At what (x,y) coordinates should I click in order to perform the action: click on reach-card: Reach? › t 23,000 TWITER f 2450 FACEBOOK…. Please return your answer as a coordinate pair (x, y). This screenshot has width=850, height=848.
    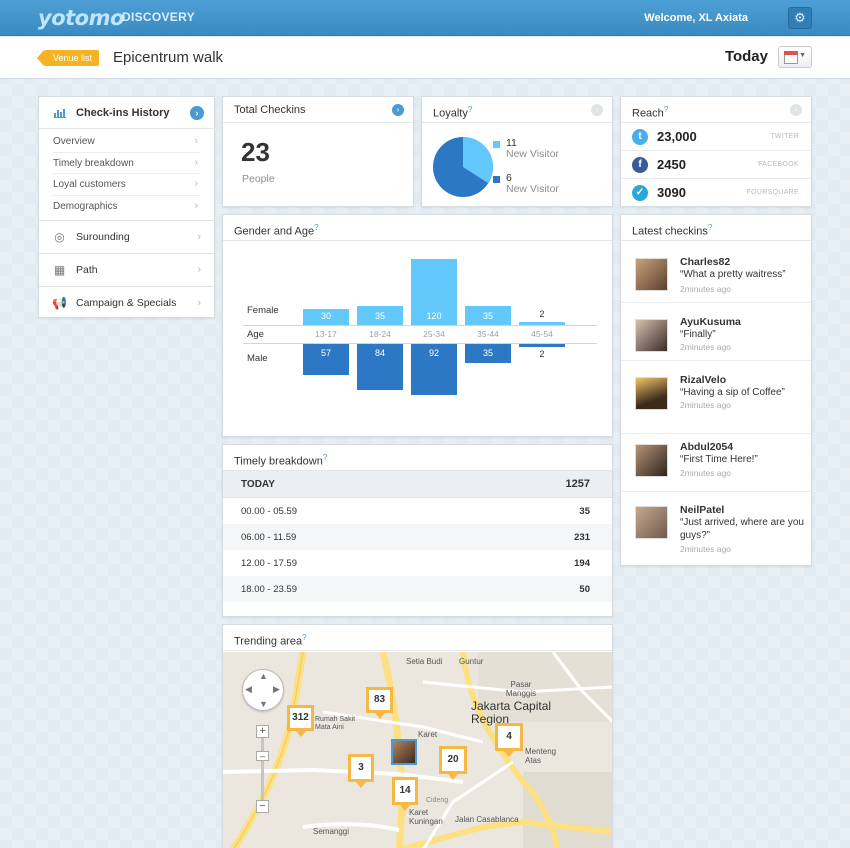
    Looking at the image, I should click on (716, 151).